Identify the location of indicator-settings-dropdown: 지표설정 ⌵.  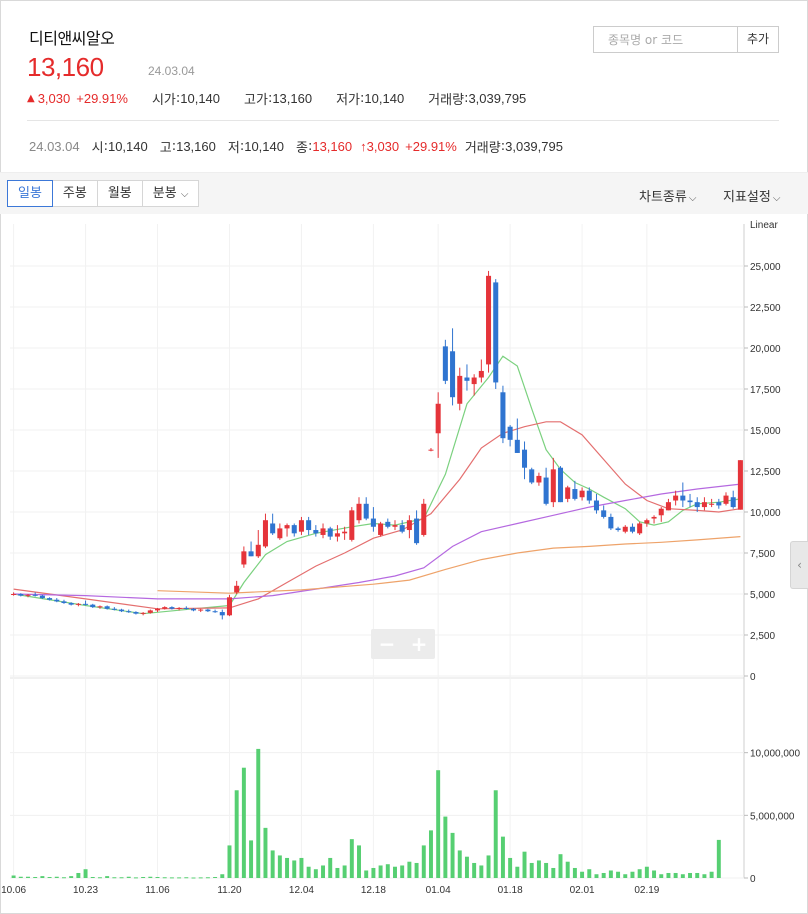
(751, 195).